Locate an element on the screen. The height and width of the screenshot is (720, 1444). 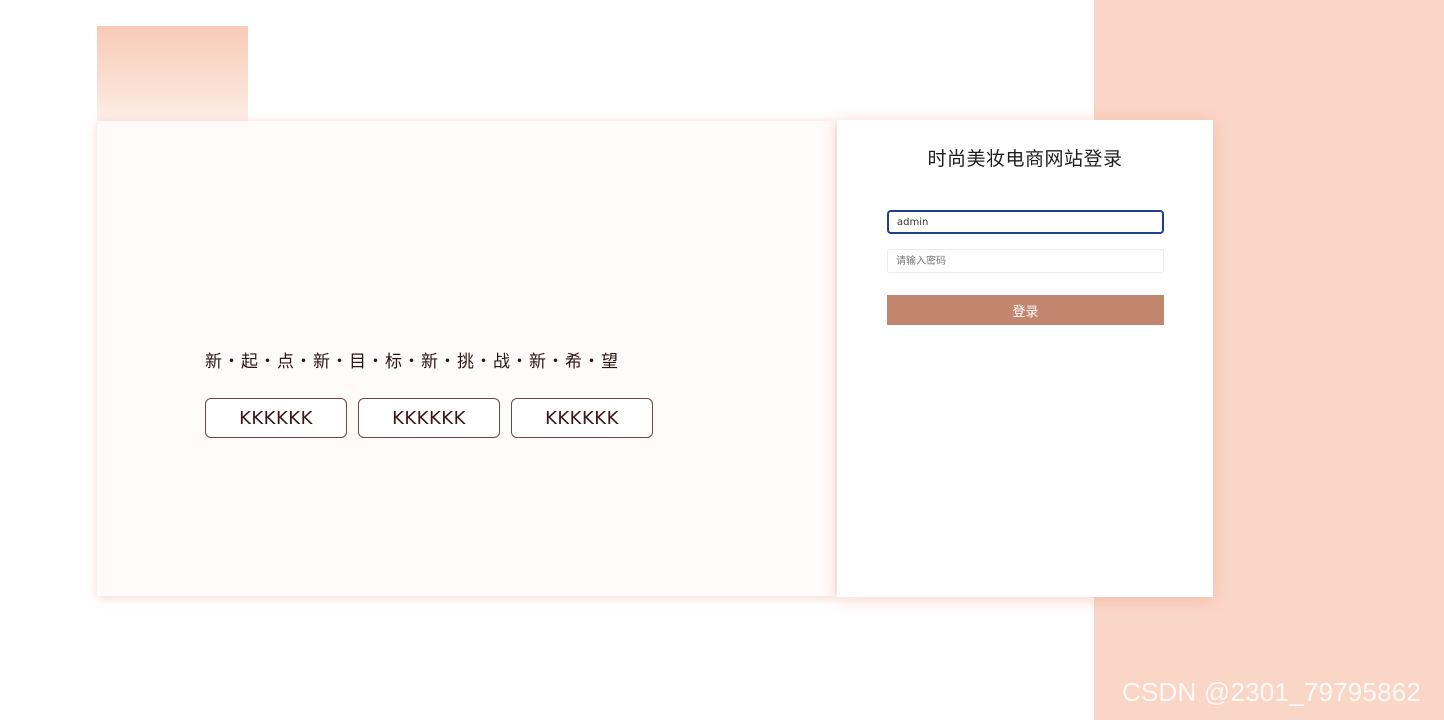
hero-button-1: KKKKKK is located at coordinates (276, 418).